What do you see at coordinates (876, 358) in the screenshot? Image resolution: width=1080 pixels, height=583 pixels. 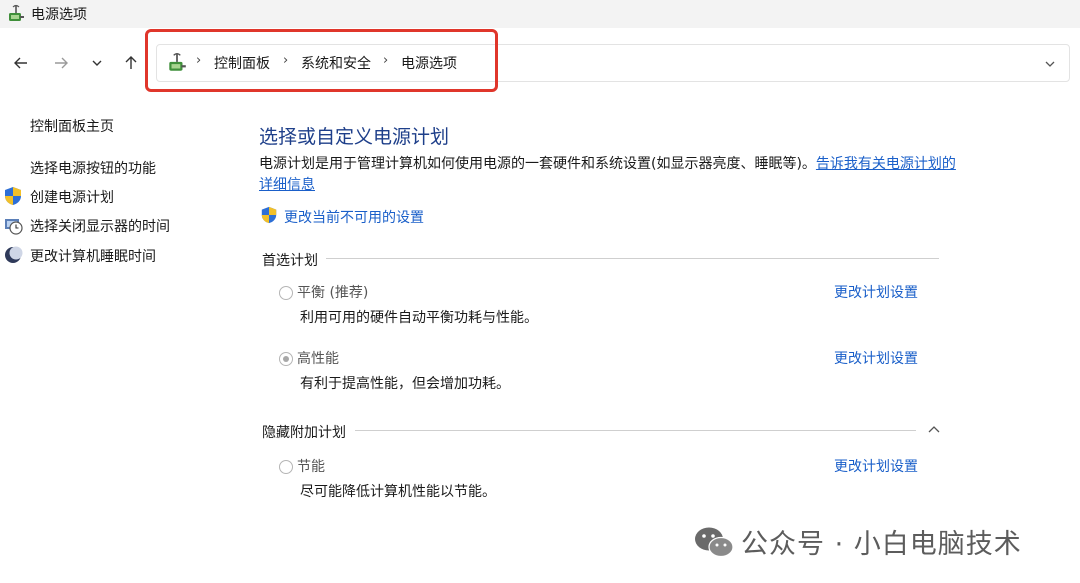 I see `change-plan-settings-high-performance: 更改计划设置` at bounding box center [876, 358].